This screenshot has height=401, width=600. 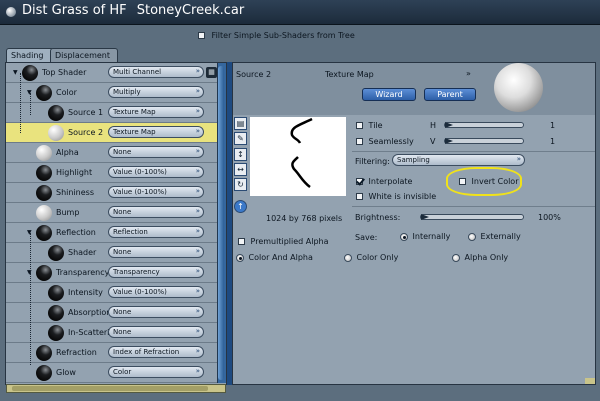 What do you see at coordinates (480, 257) in the screenshot?
I see `alpha-only-option: Alpha Only` at bounding box center [480, 257].